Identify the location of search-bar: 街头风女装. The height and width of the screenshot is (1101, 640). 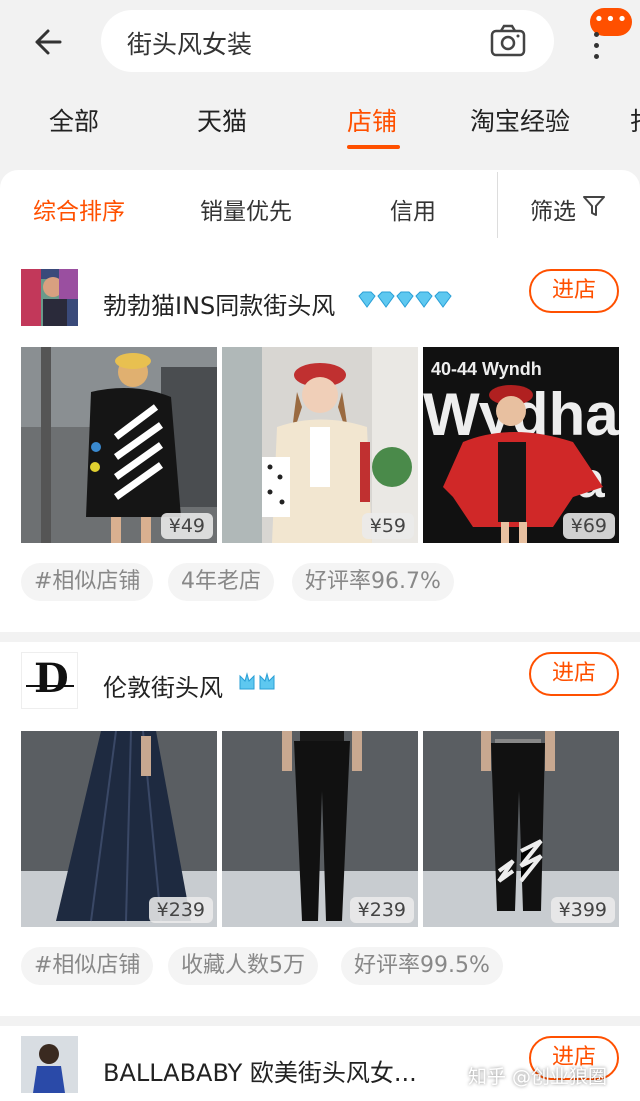
(327, 41).